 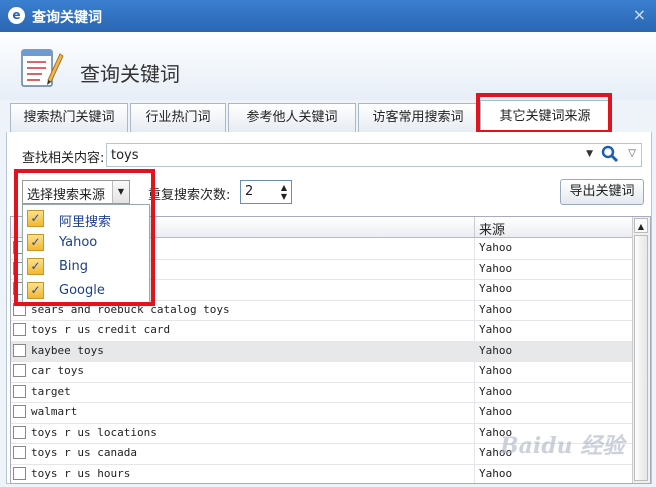 What do you see at coordinates (639, 14) in the screenshot?
I see `close-icon: ×` at bounding box center [639, 14].